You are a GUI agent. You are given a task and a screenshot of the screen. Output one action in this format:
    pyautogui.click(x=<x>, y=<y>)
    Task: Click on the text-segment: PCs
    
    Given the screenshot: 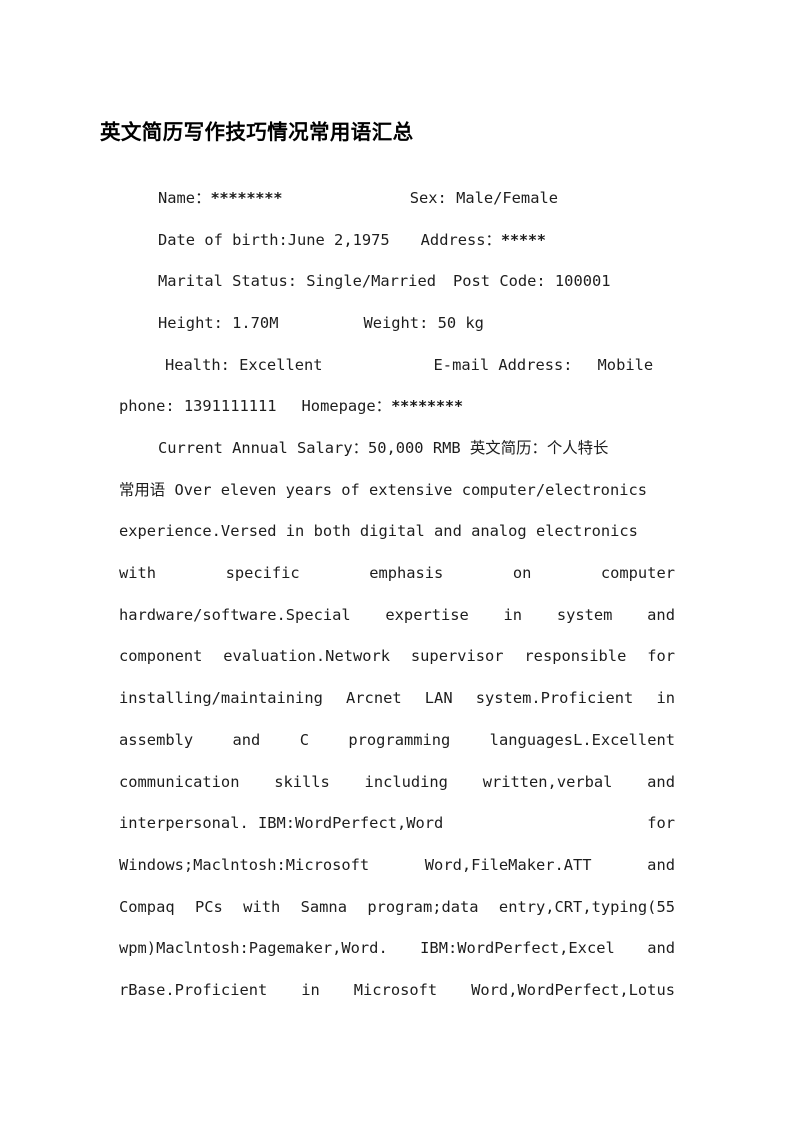 What is the action you would take?
    pyautogui.click(x=208, y=906)
    